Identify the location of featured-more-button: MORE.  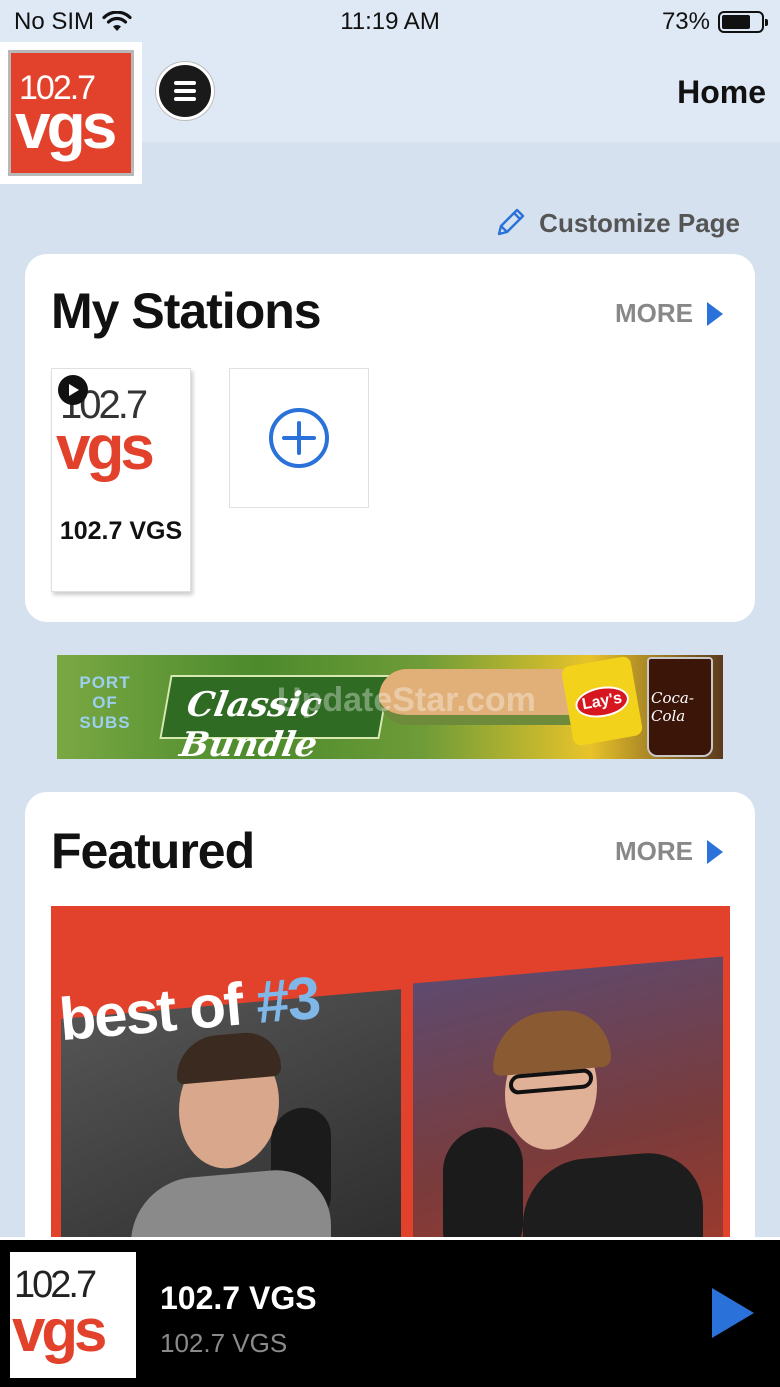
(670, 851).